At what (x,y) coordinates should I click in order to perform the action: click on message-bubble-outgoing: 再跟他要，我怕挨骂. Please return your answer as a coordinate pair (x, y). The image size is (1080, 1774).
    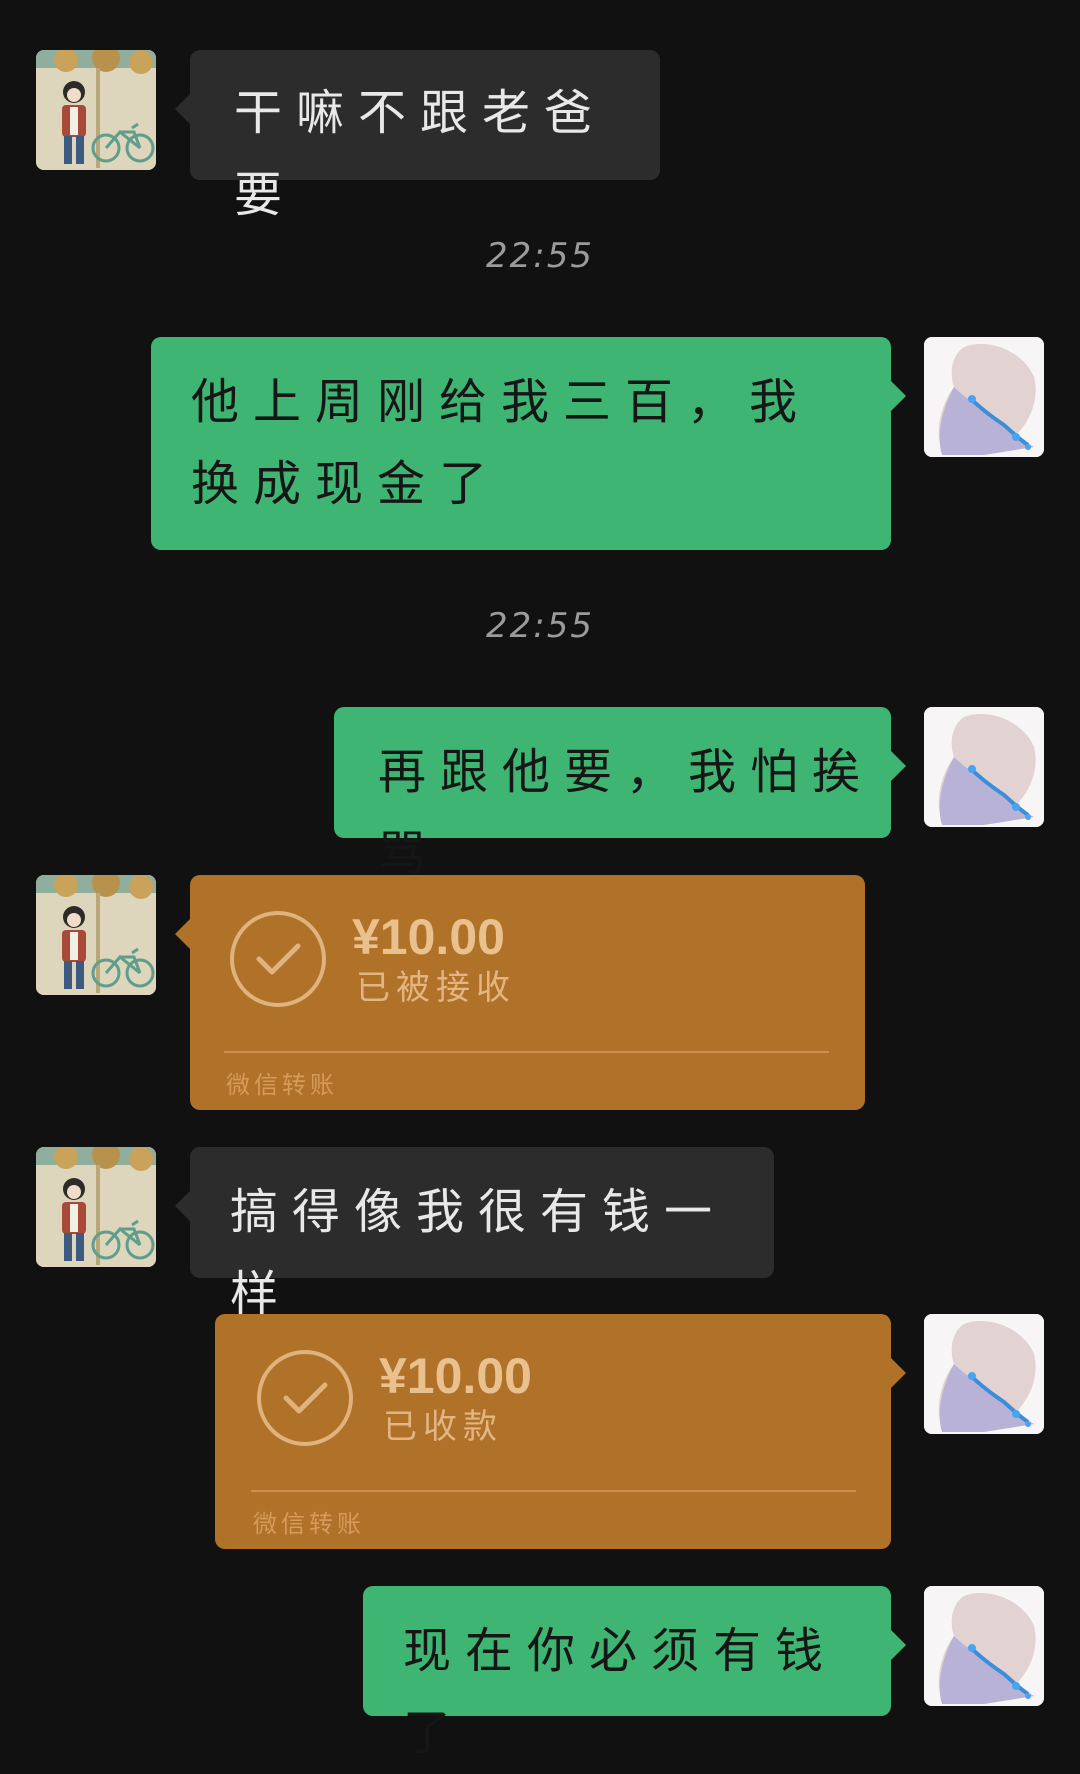
    Looking at the image, I should click on (620, 794).